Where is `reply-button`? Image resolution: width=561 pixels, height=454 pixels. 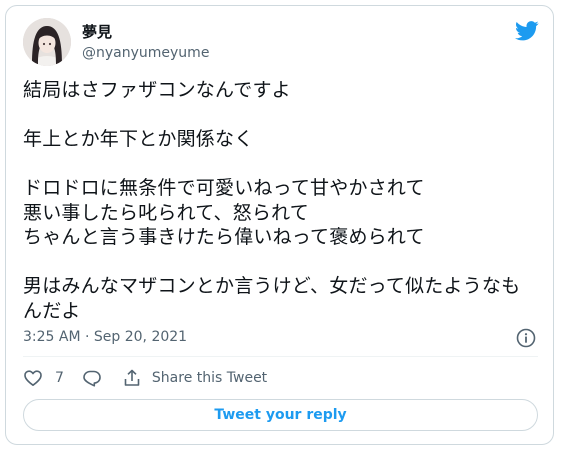 reply-button is located at coordinates (92, 378).